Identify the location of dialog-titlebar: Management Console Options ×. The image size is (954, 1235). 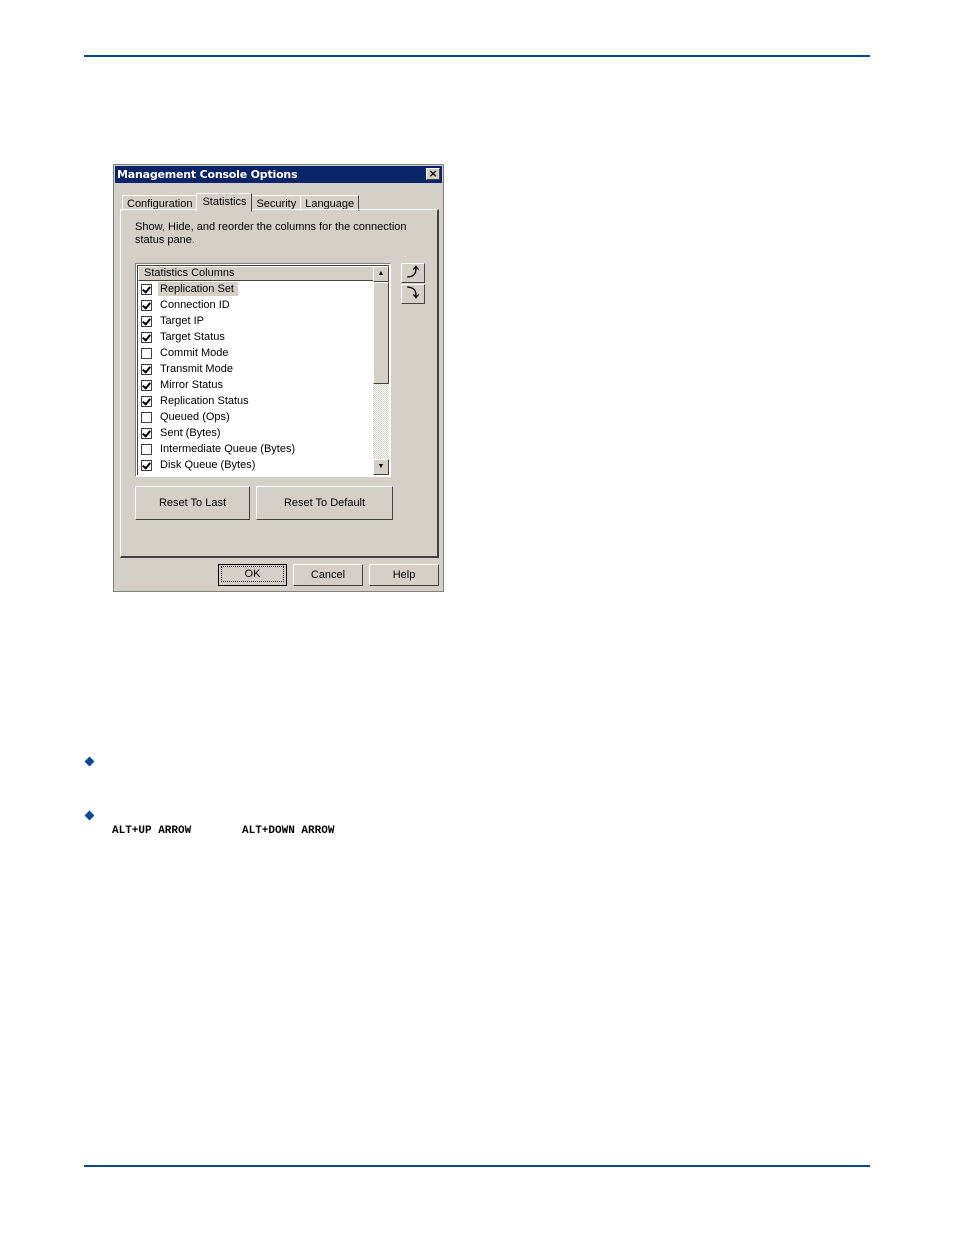
(278, 174).